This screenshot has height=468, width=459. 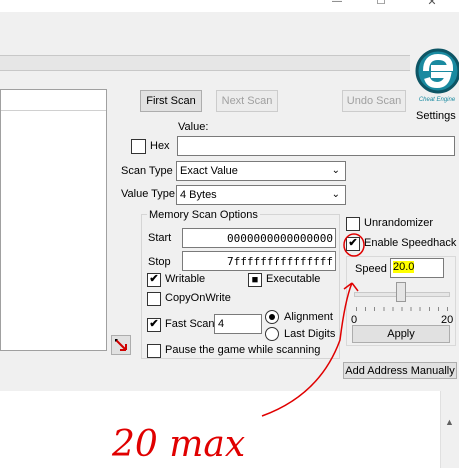 What do you see at coordinates (178, 444) in the screenshot?
I see `annotation-handwritten-text: 20 max` at bounding box center [178, 444].